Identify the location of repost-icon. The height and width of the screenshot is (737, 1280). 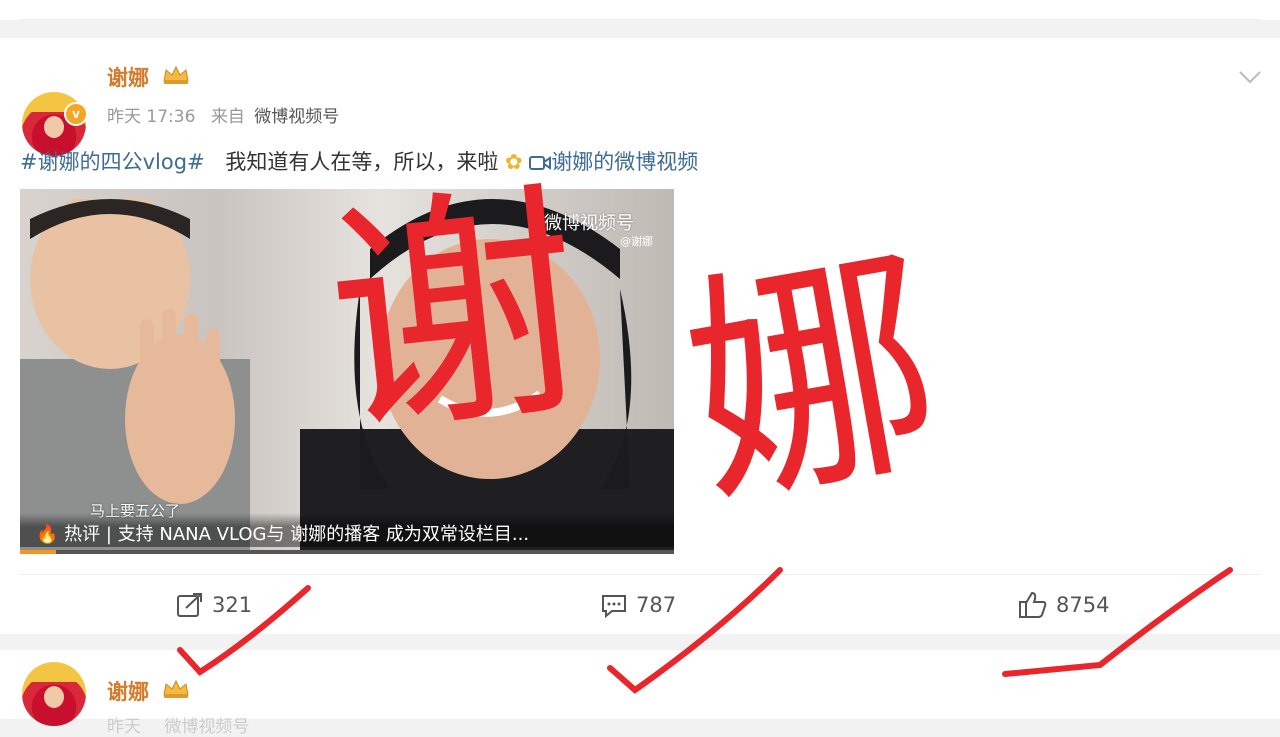
(189, 605).